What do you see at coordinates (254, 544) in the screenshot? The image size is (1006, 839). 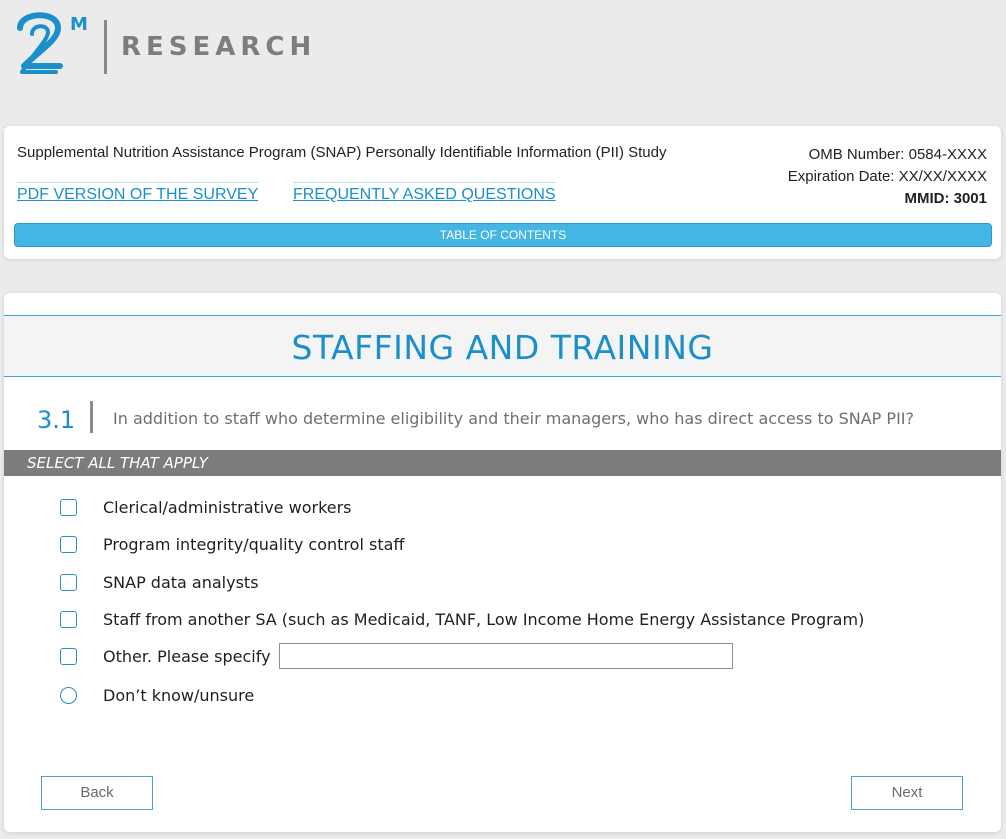 I see `option-label: Program integrity/quality control staff` at bounding box center [254, 544].